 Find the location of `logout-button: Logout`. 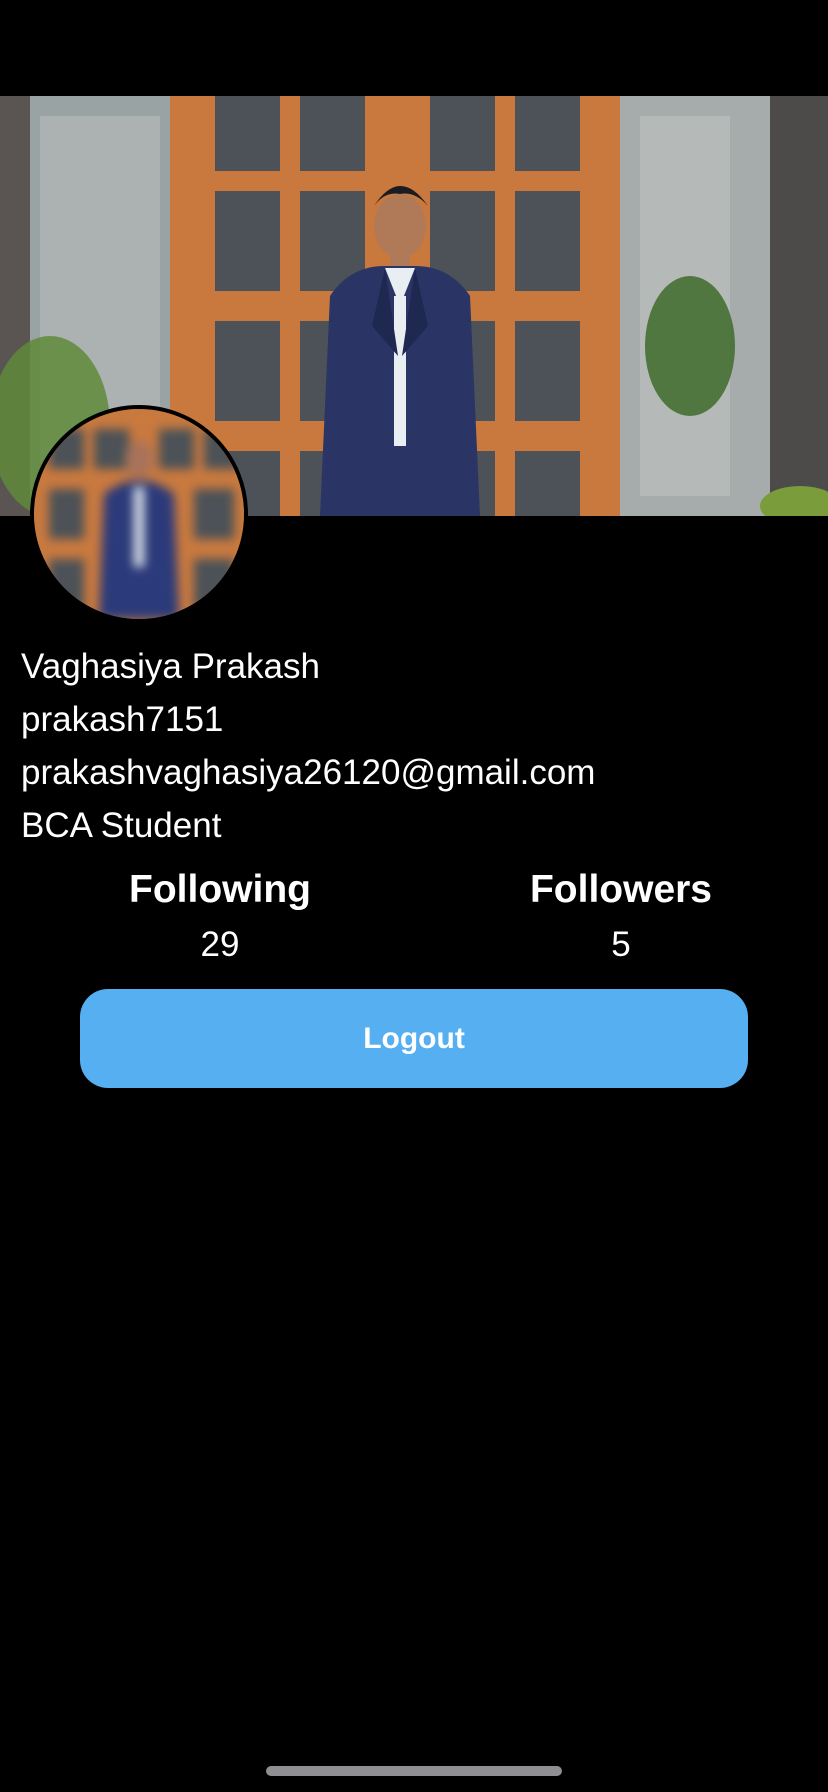

logout-button: Logout is located at coordinates (414, 1038).